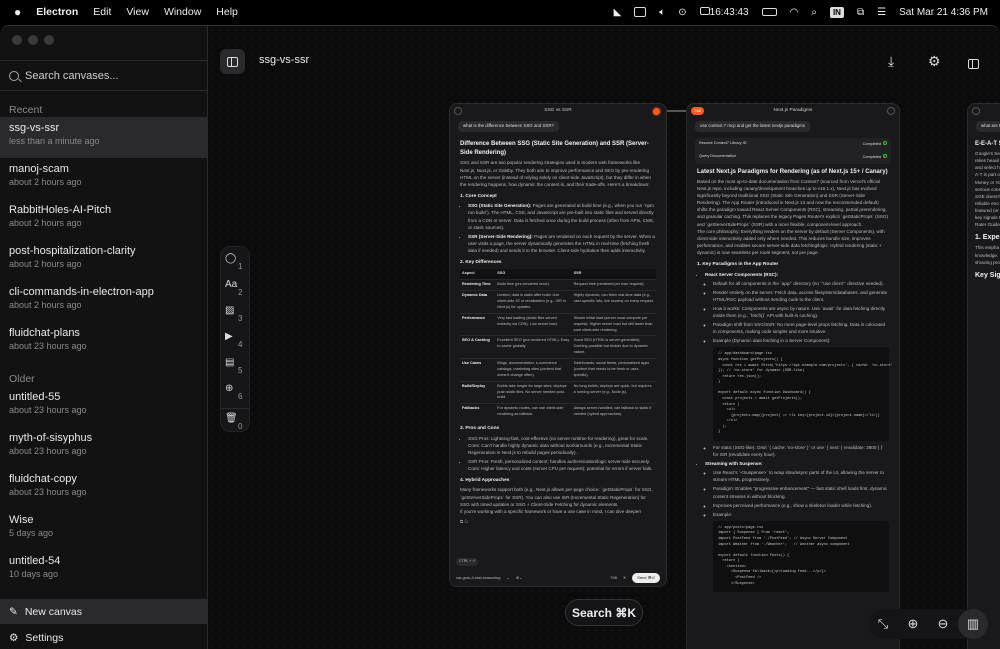 Image resolution: width=1000 pixels, height=649 pixels. Describe the element at coordinates (943, 624) in the screenshot. I see `zoom-out-icon: ⊖` at that location.